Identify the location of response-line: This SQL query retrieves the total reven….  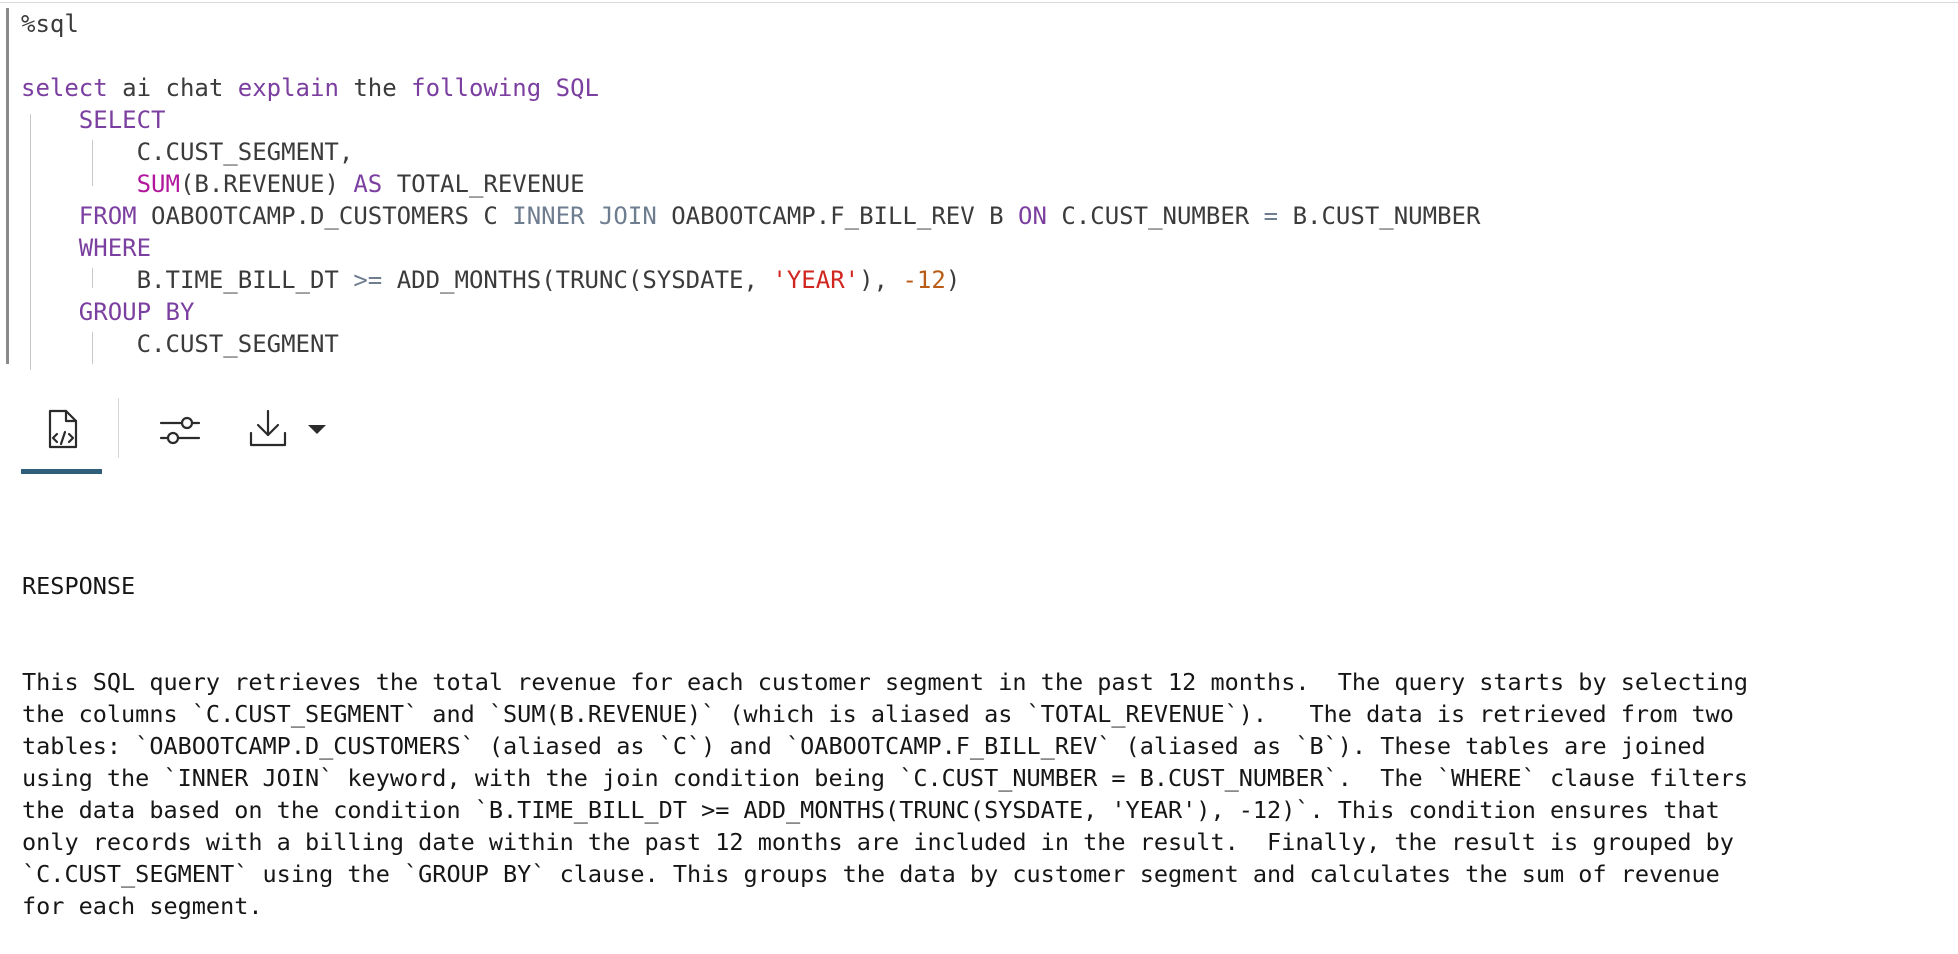
(885, 682).